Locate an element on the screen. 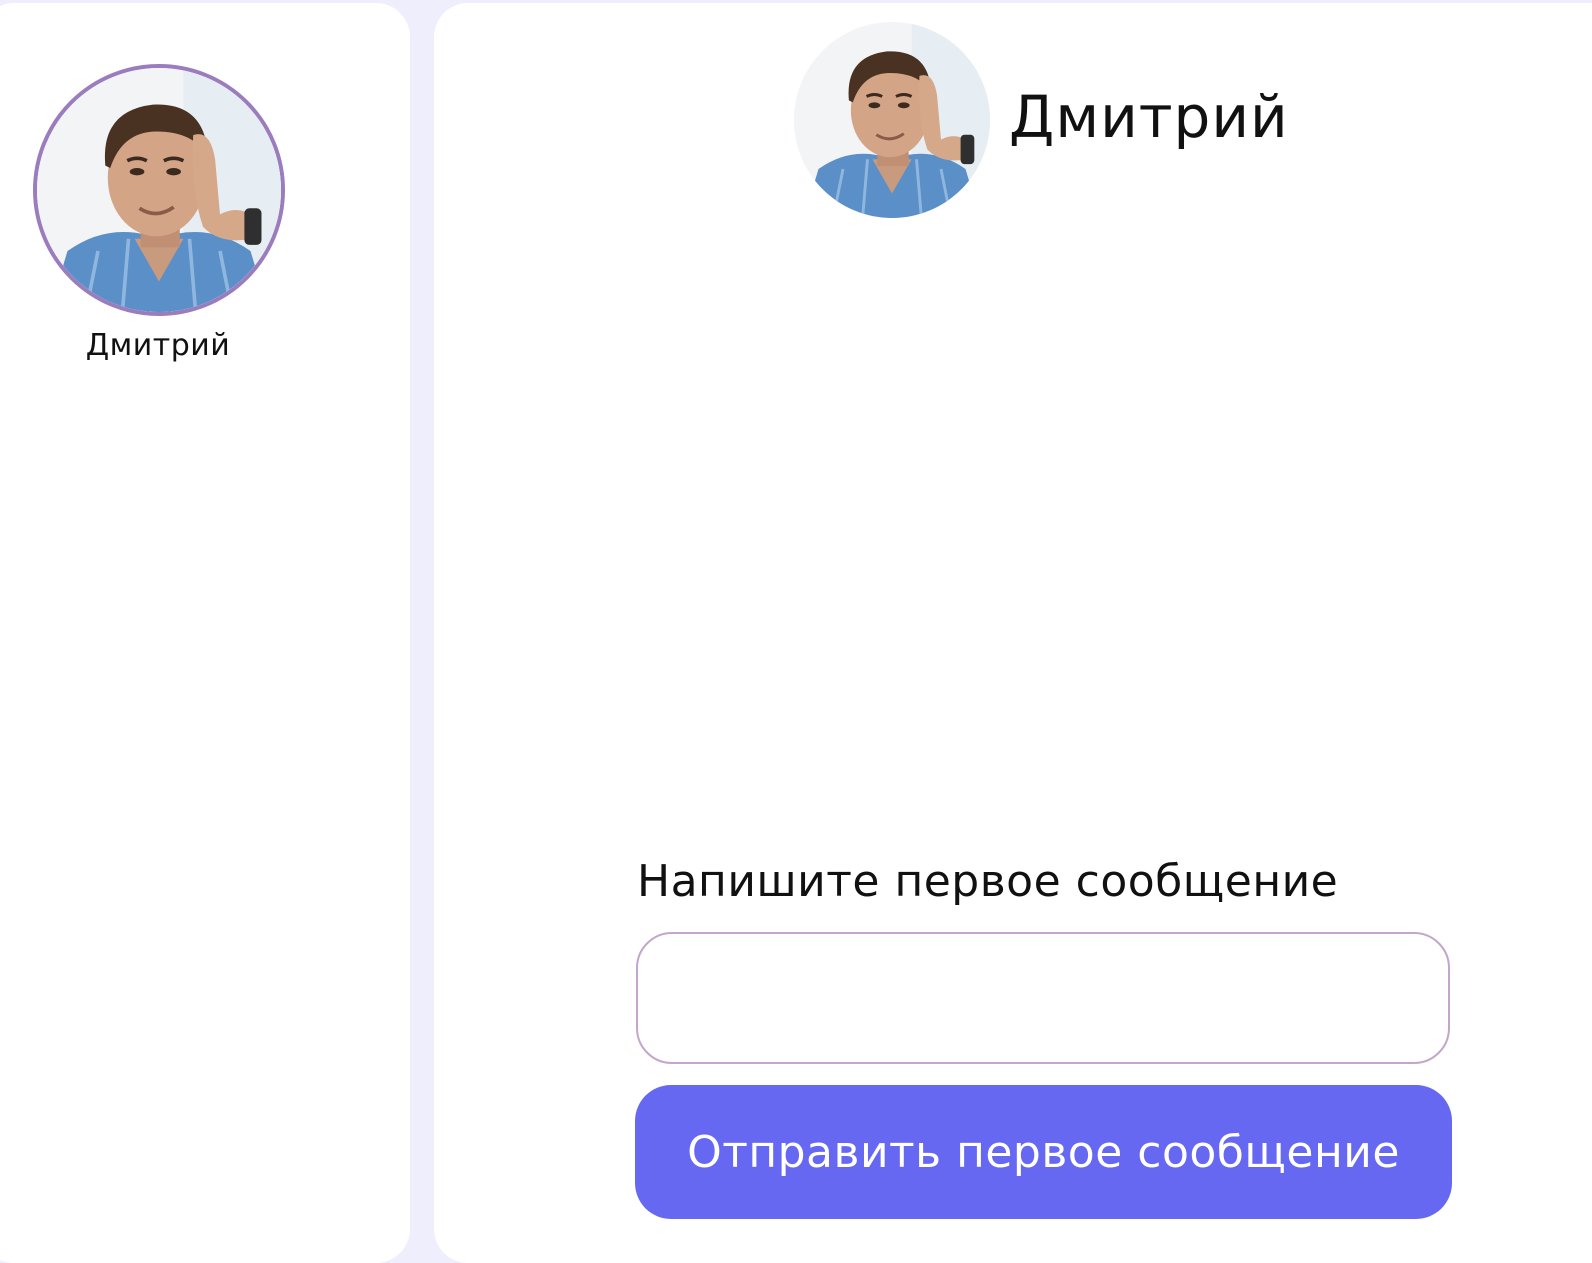 Image resolution: width=1592 pixels, height=1263 pixels. send-first-message-button: Отправить первое сообщение is located at coordinates (1043, 1152).